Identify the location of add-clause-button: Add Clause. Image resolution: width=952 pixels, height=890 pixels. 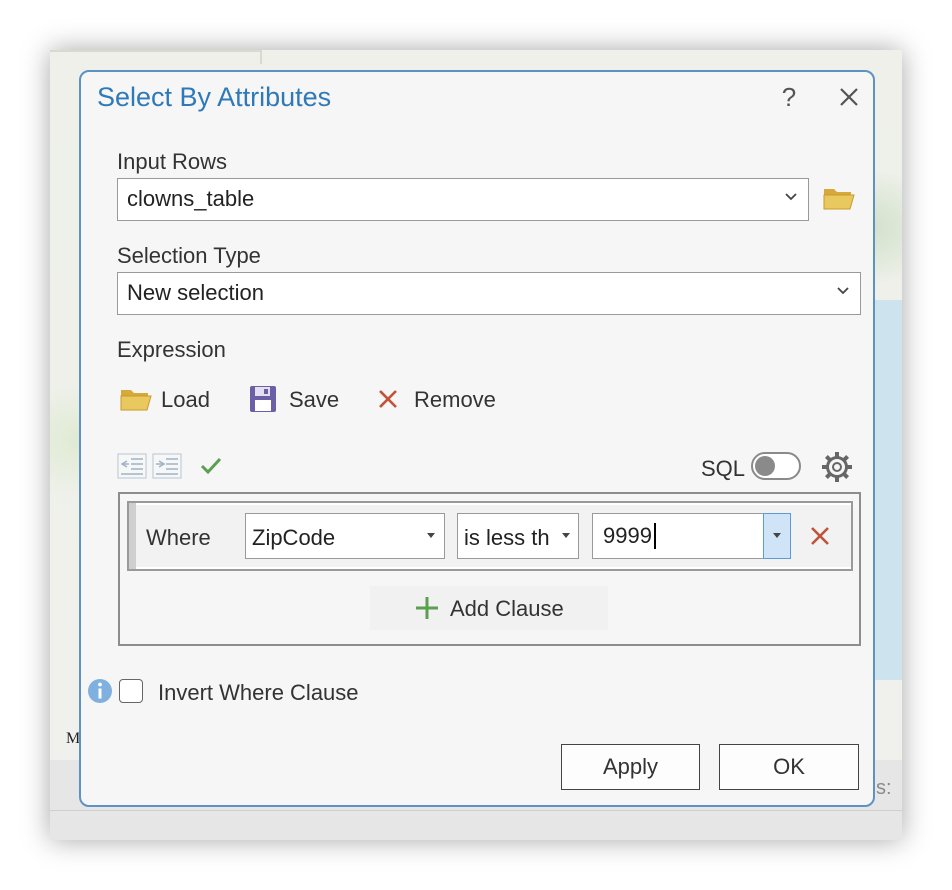
(489, 608).